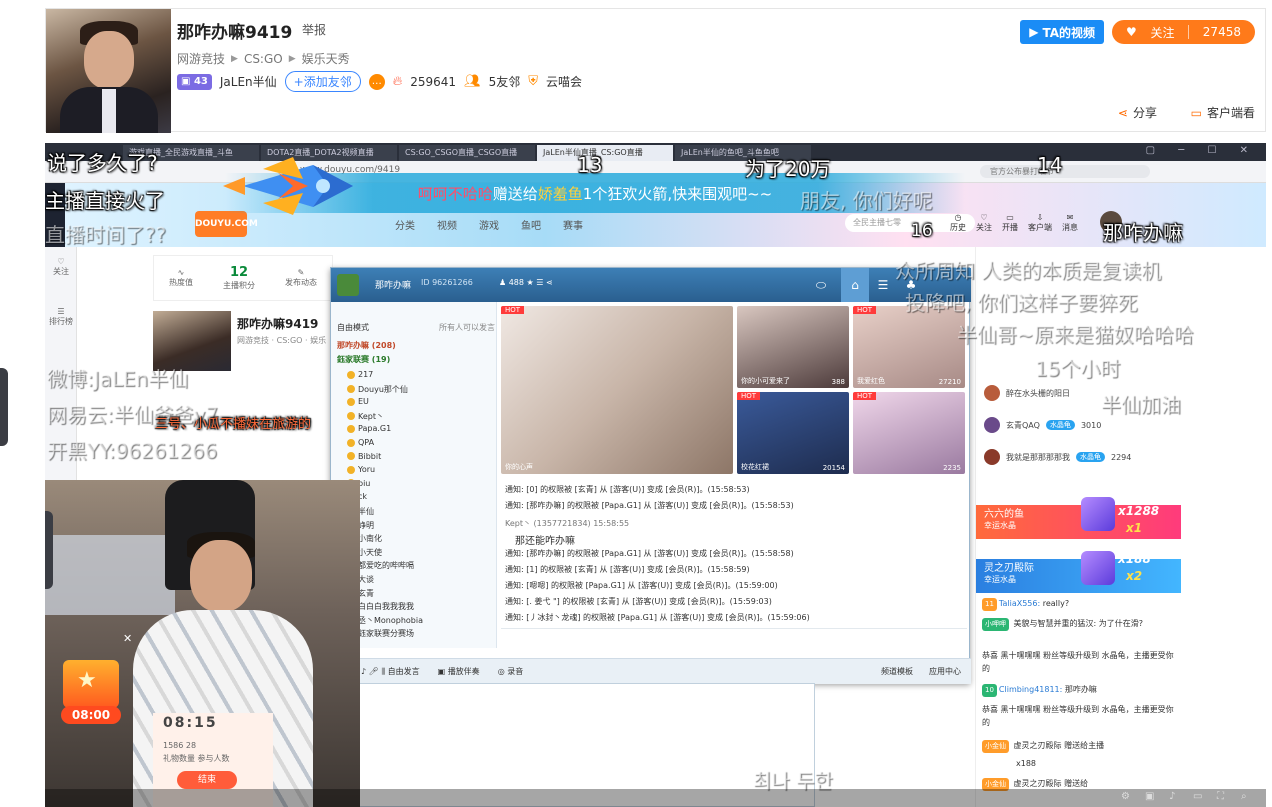  Describe the element at coordinates (1014, 223) in the screenshot. I see `captured-nav-icons: ◷ 历史 ♡ 关注 ▭ 开播 ⇩ 客户端 ✉ 消息` at that location.